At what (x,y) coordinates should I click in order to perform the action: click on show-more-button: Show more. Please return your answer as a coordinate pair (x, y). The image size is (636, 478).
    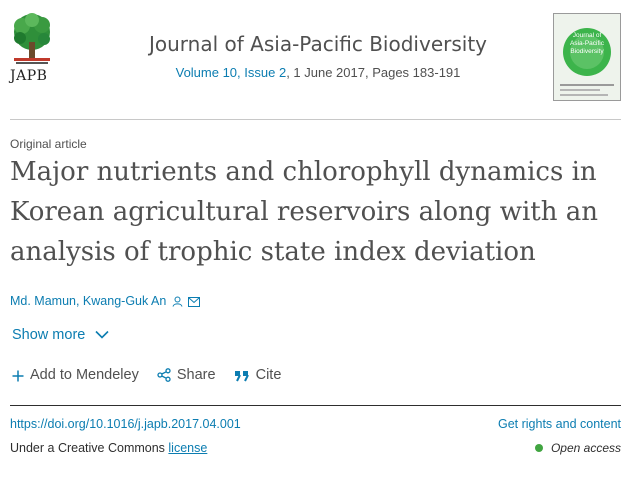
    Looking at the image, I should click on (60, 335).